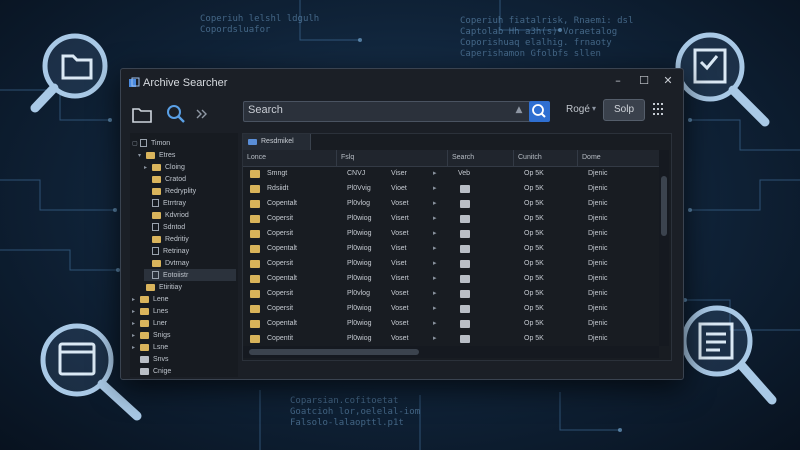  Describe the element at coordinates (184, 311) in the screenshot. I see `tree-item: ▸ Lnes` at that location.